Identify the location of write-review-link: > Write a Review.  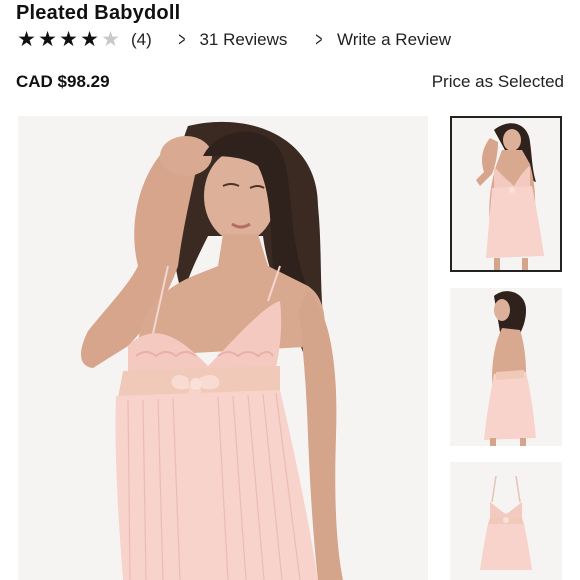
(382, 40).